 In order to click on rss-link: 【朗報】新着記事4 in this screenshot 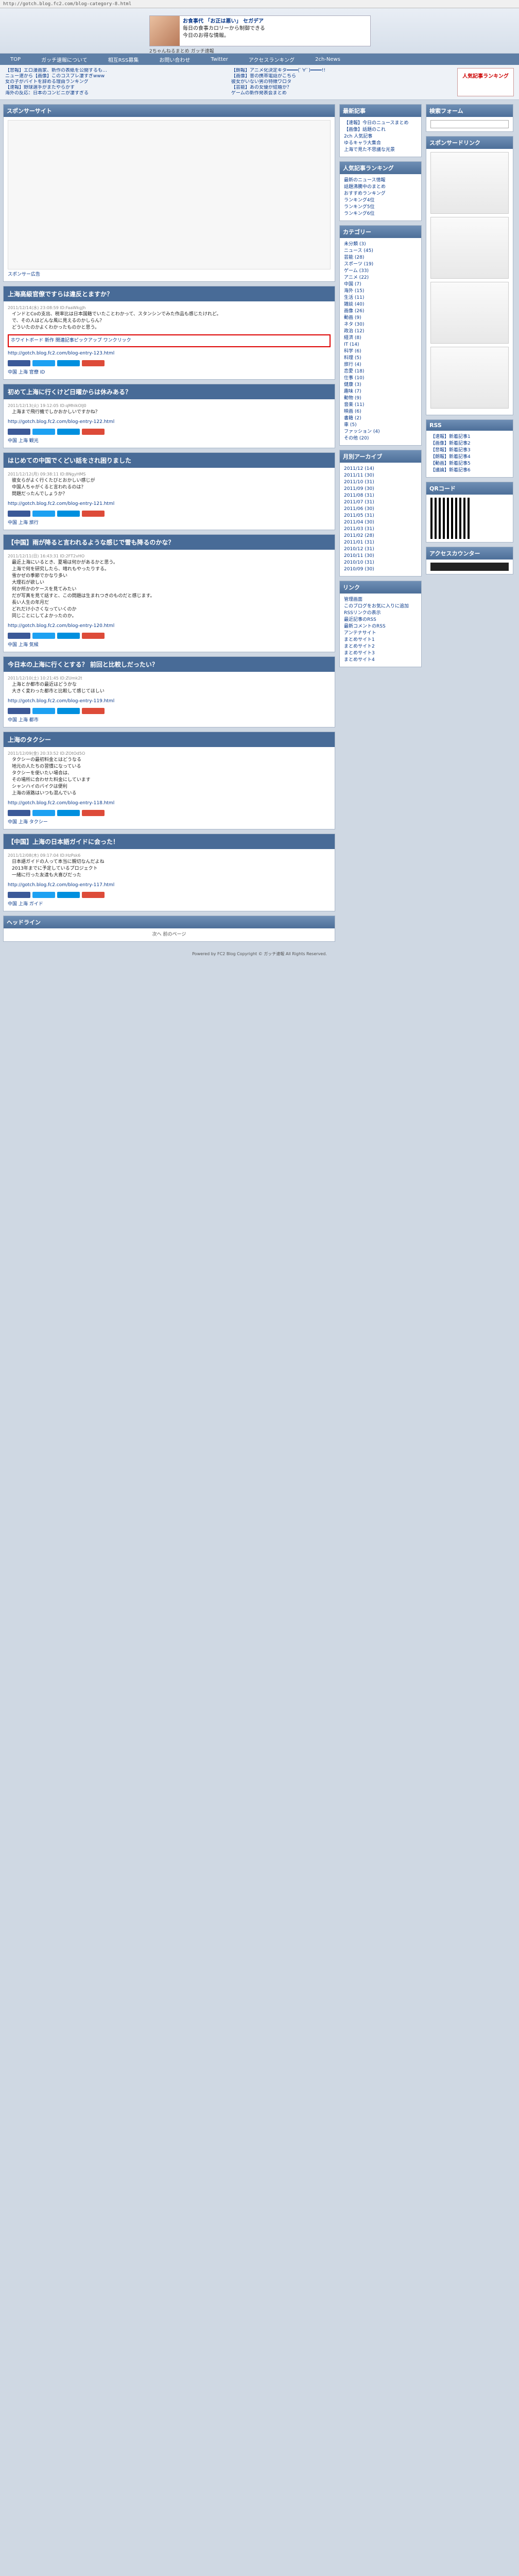, I will do `click(469, 457)`.